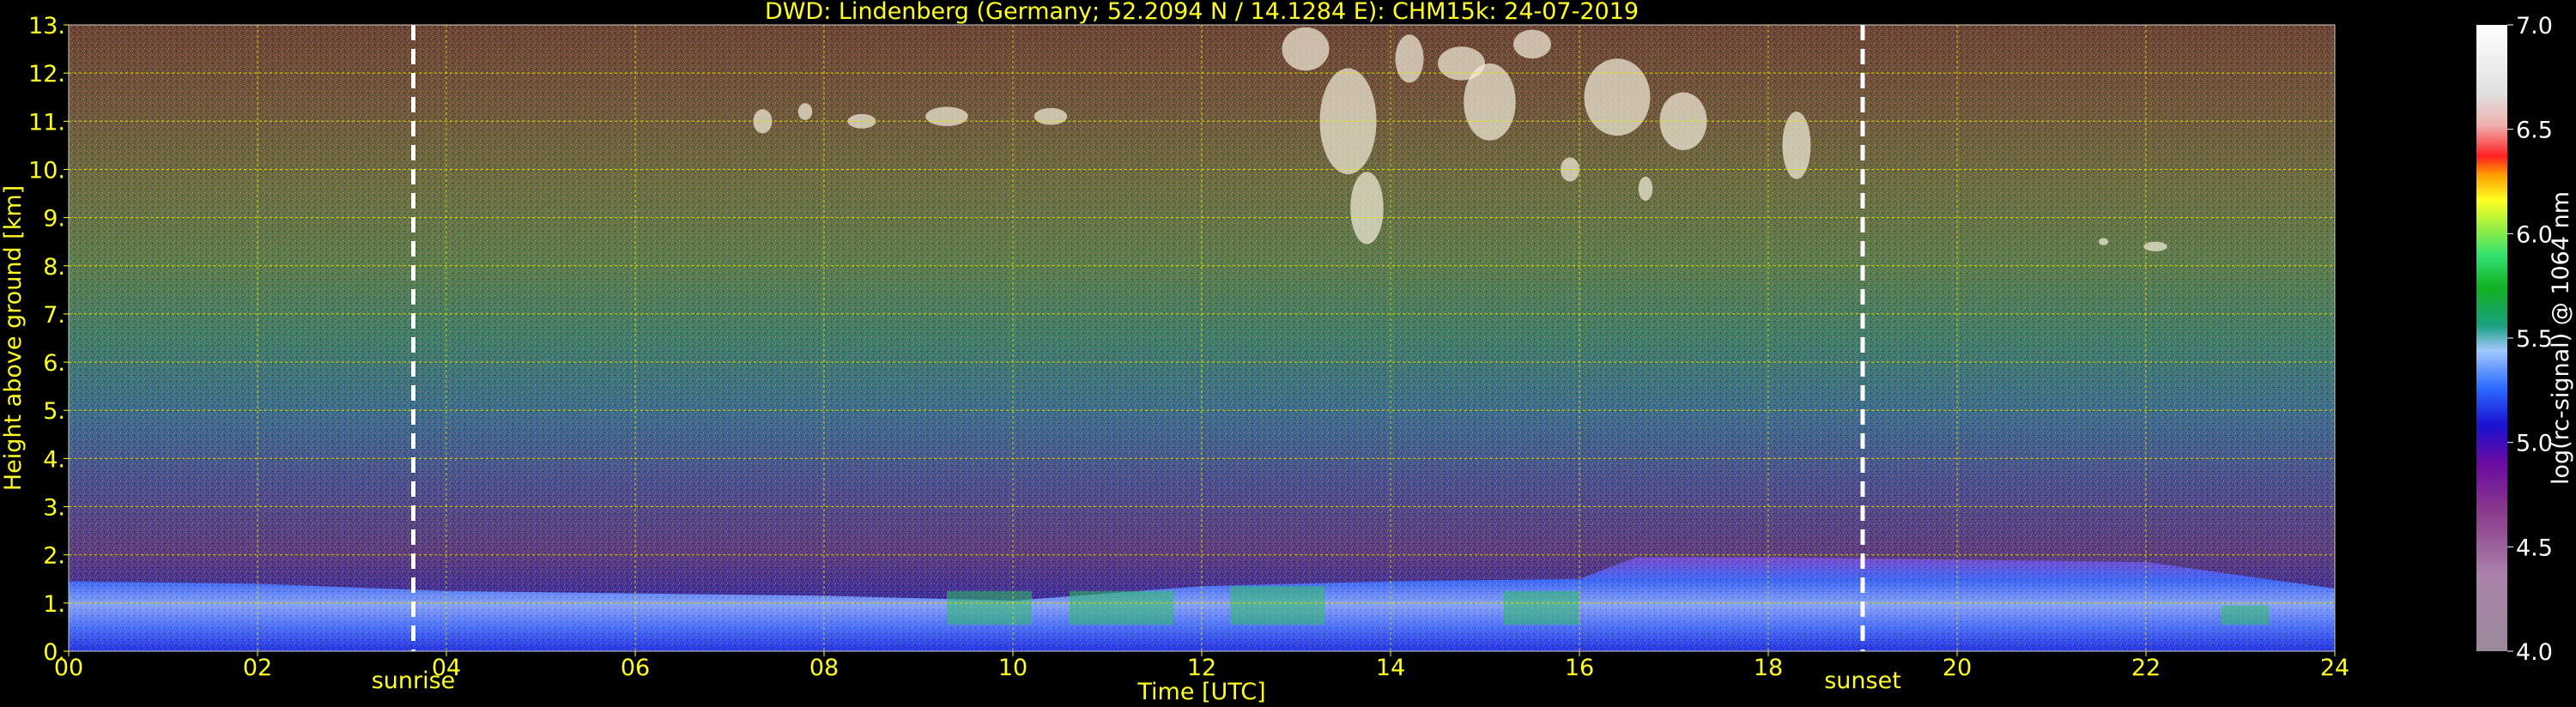 Image resolution: width=2576 pixels, height=707 pixels. Describe the element at coordinates (46, 26) in the screenshot. I see `y-tick-label: 13.` at that location.